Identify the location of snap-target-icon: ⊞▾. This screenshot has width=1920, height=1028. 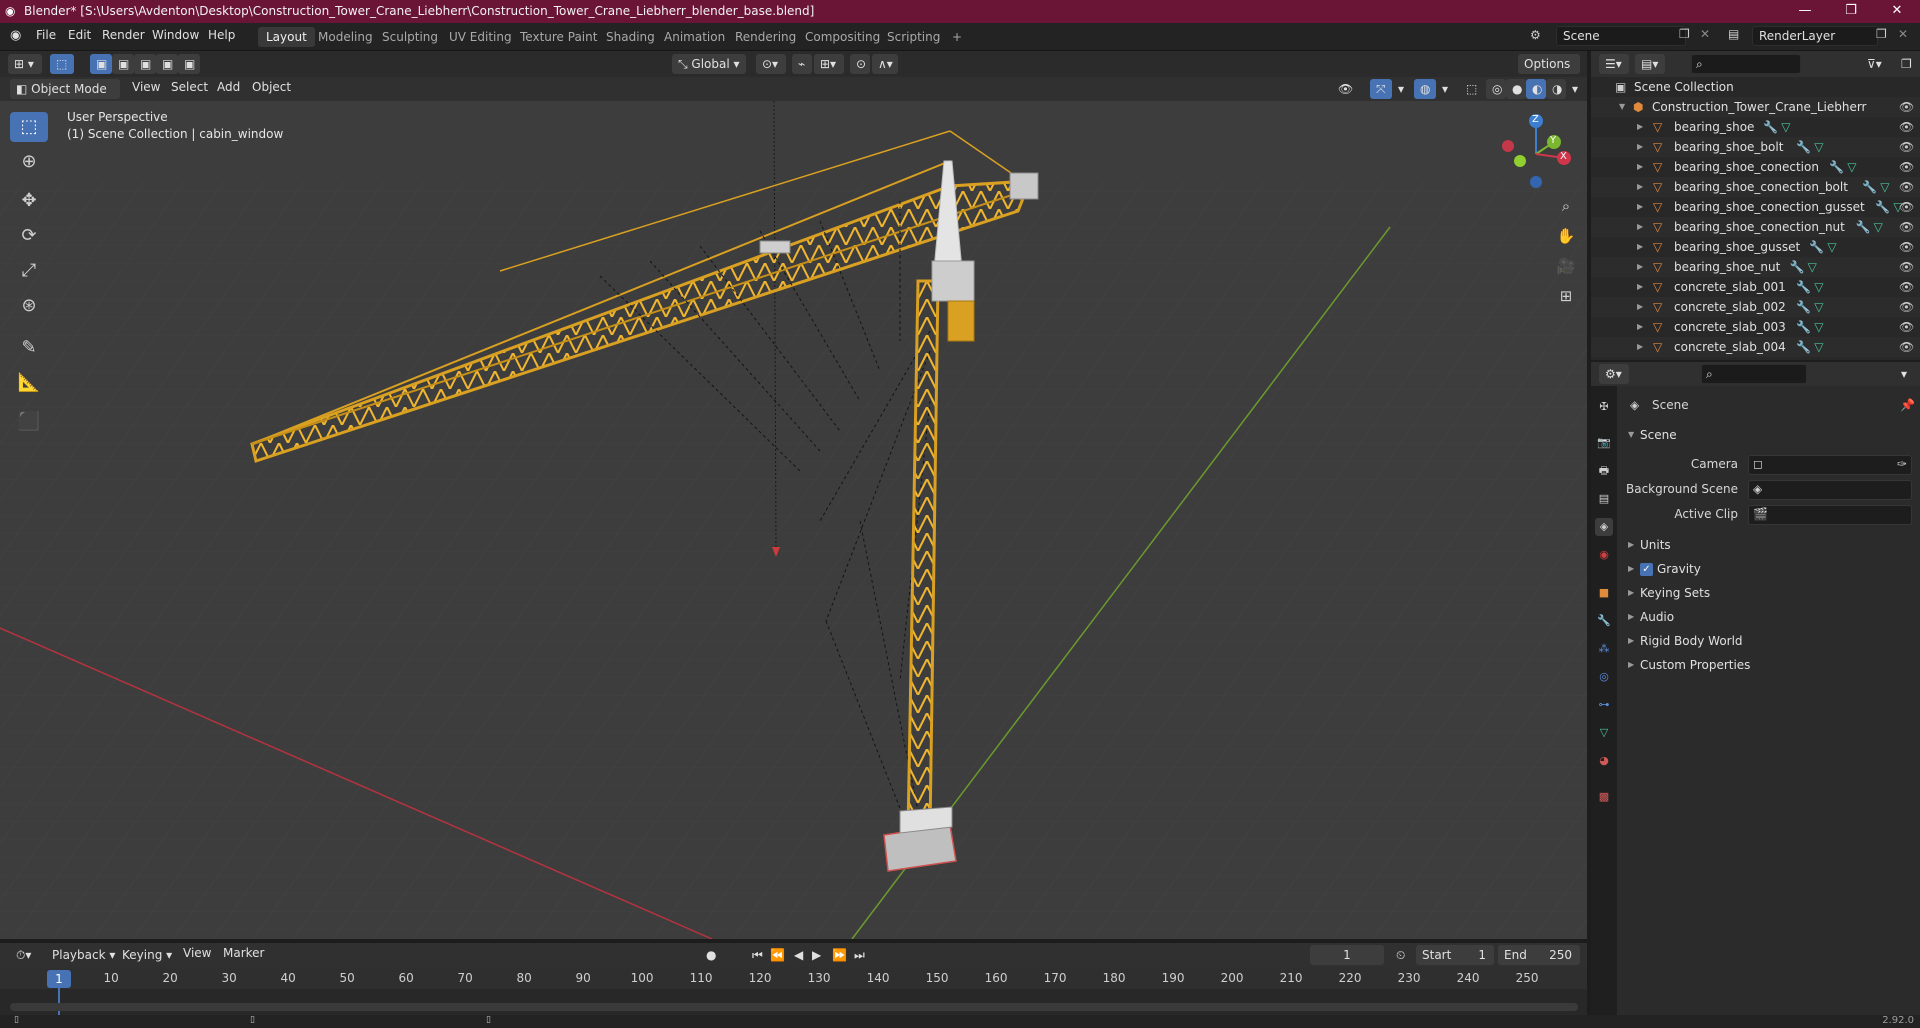
(829, 64).